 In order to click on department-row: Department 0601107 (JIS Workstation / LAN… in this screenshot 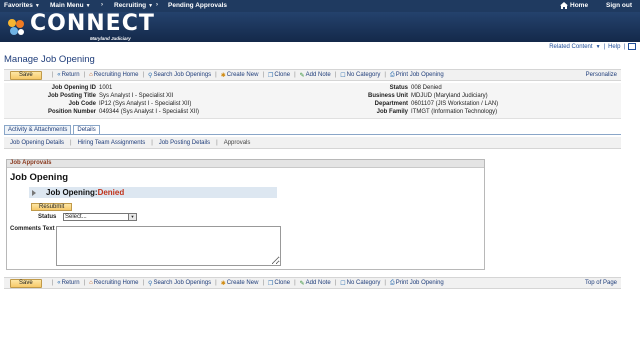, I will do `click(408, 104)`.